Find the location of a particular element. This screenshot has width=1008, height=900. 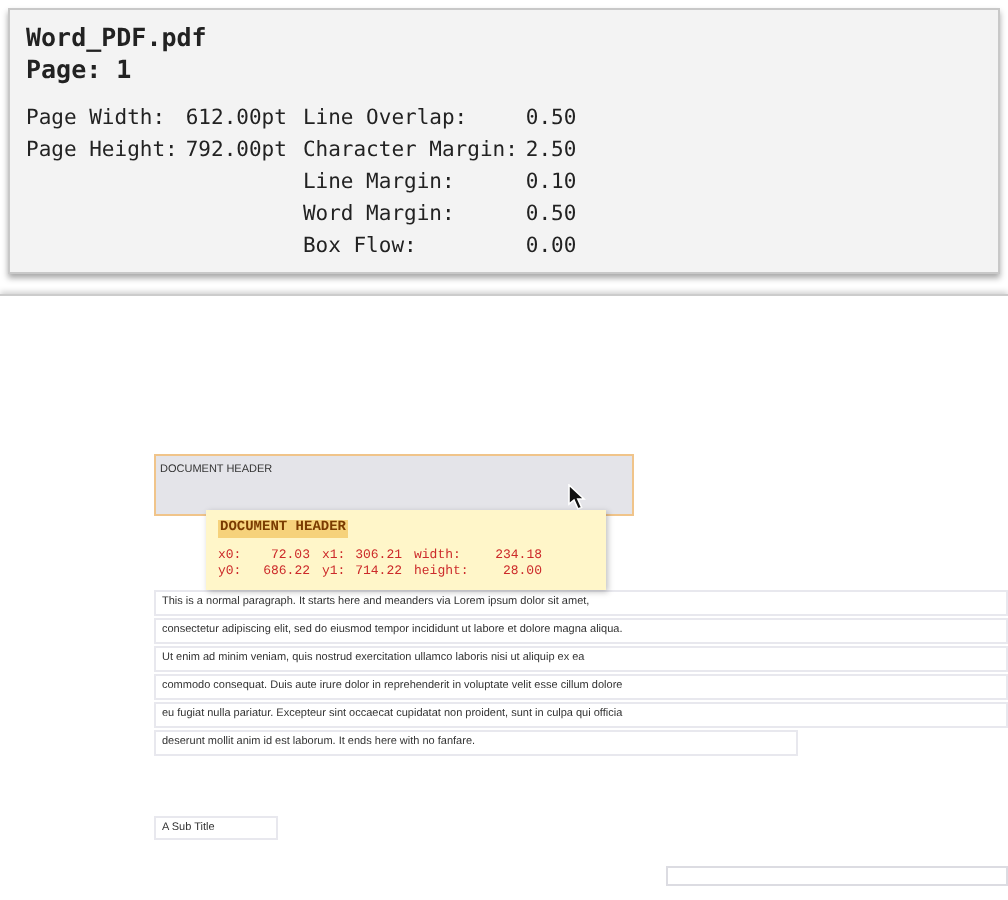

property-value: 612.00pt is located at coordinates (236, 119).